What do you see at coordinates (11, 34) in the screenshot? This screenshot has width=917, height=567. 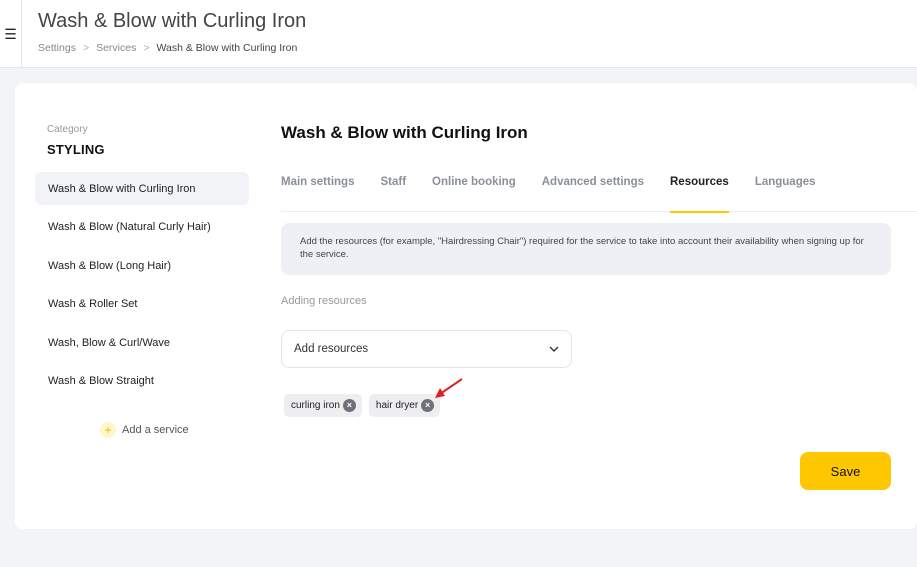 I see `hamburger-menu-icon: ☰` at bounding box center [11, 34].